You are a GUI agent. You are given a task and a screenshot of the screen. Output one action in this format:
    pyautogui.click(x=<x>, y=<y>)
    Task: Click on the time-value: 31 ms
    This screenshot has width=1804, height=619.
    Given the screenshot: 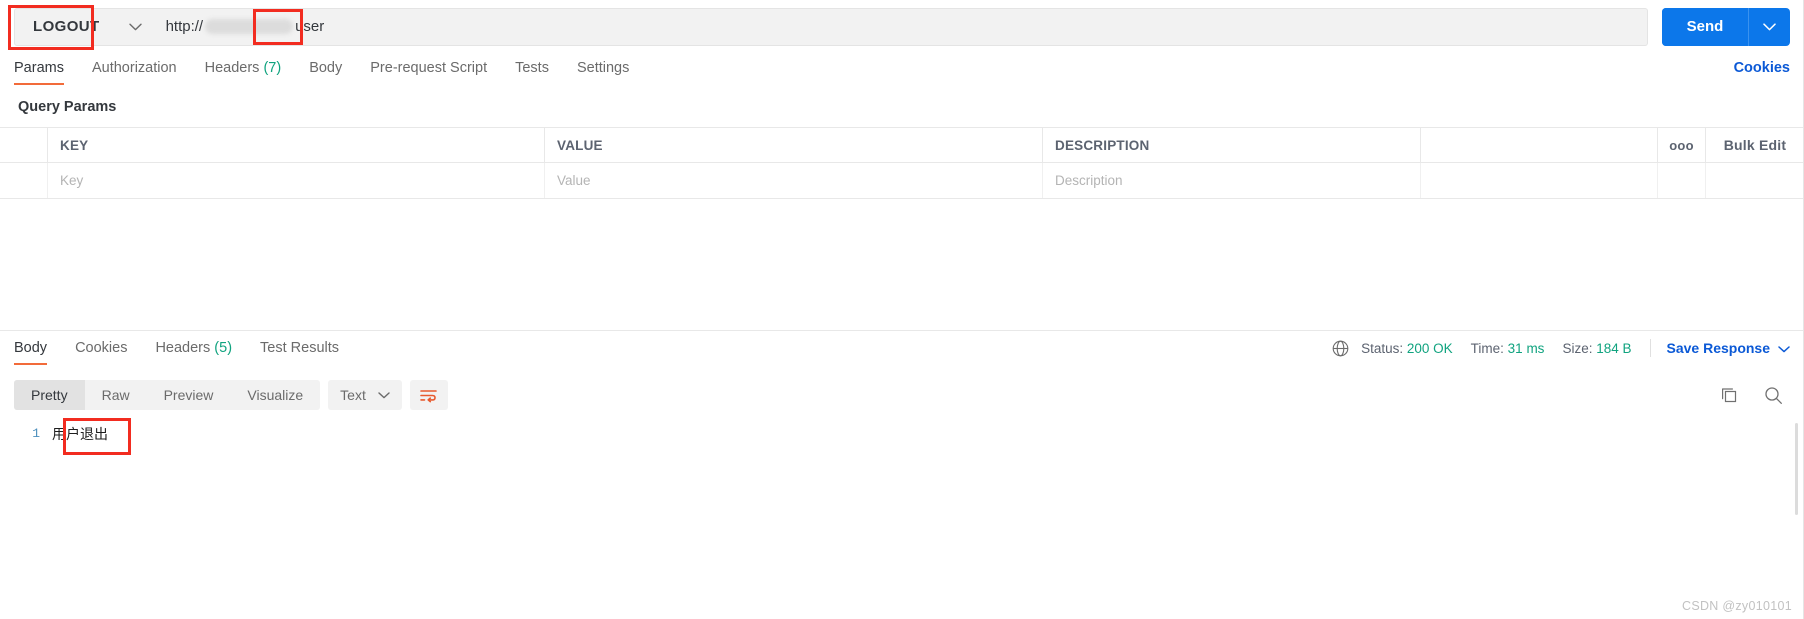 What is the action you would take?
    pyautogui.click(x=1526, y=348)
    